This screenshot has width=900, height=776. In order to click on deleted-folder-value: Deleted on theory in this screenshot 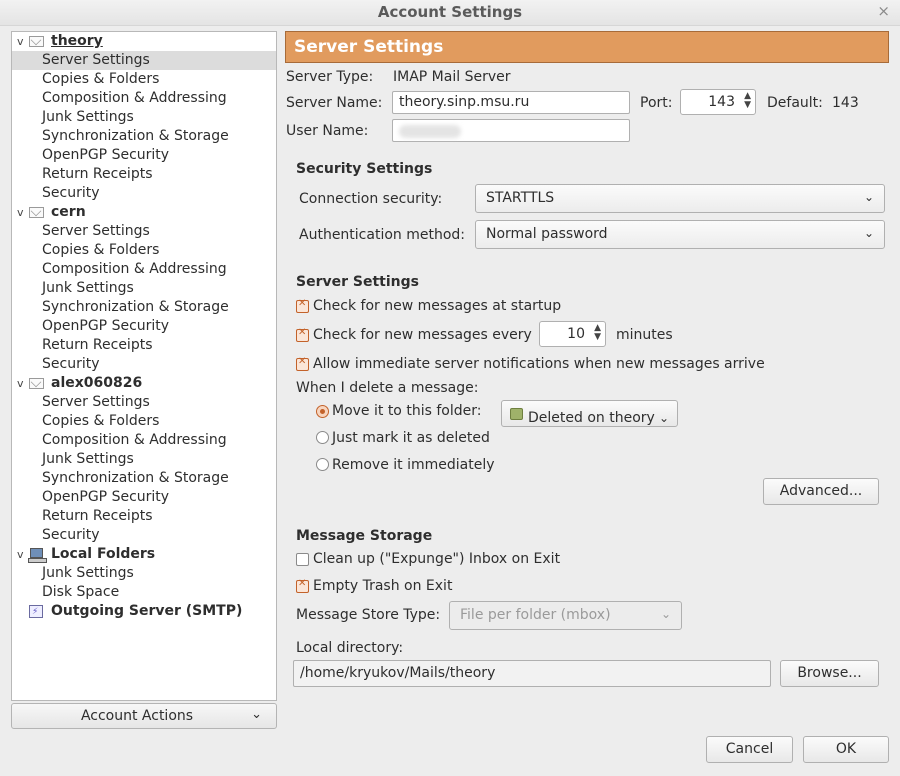, I will do `click(591, 418)`.